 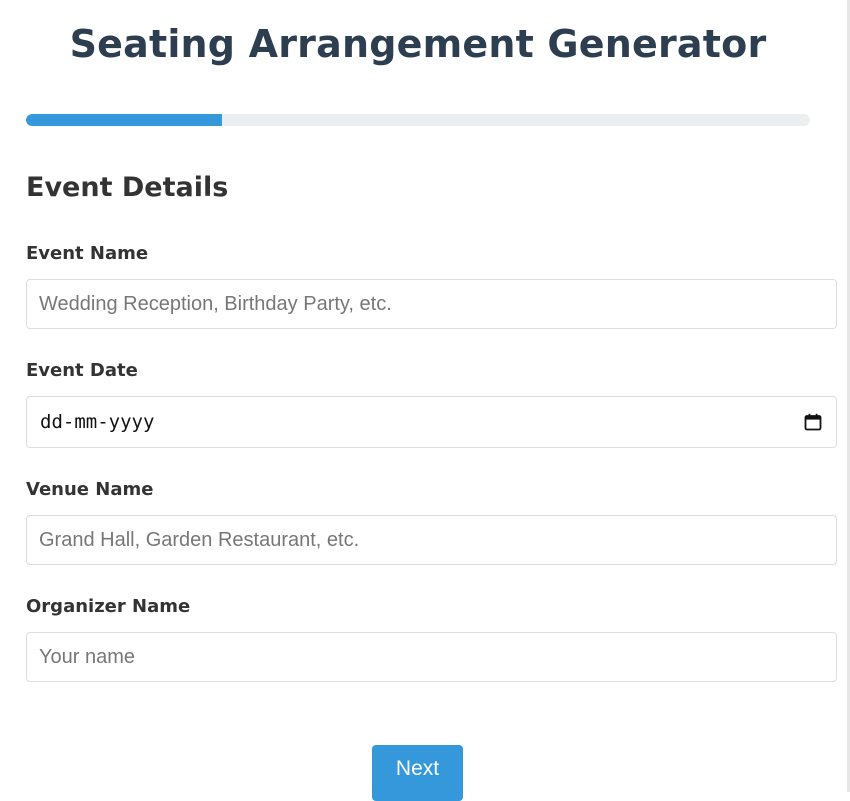 What do you see at coordinates (87, 253) in the screenshot?
I see `event-name-label: Event Name` at bounding box center [87, 253].